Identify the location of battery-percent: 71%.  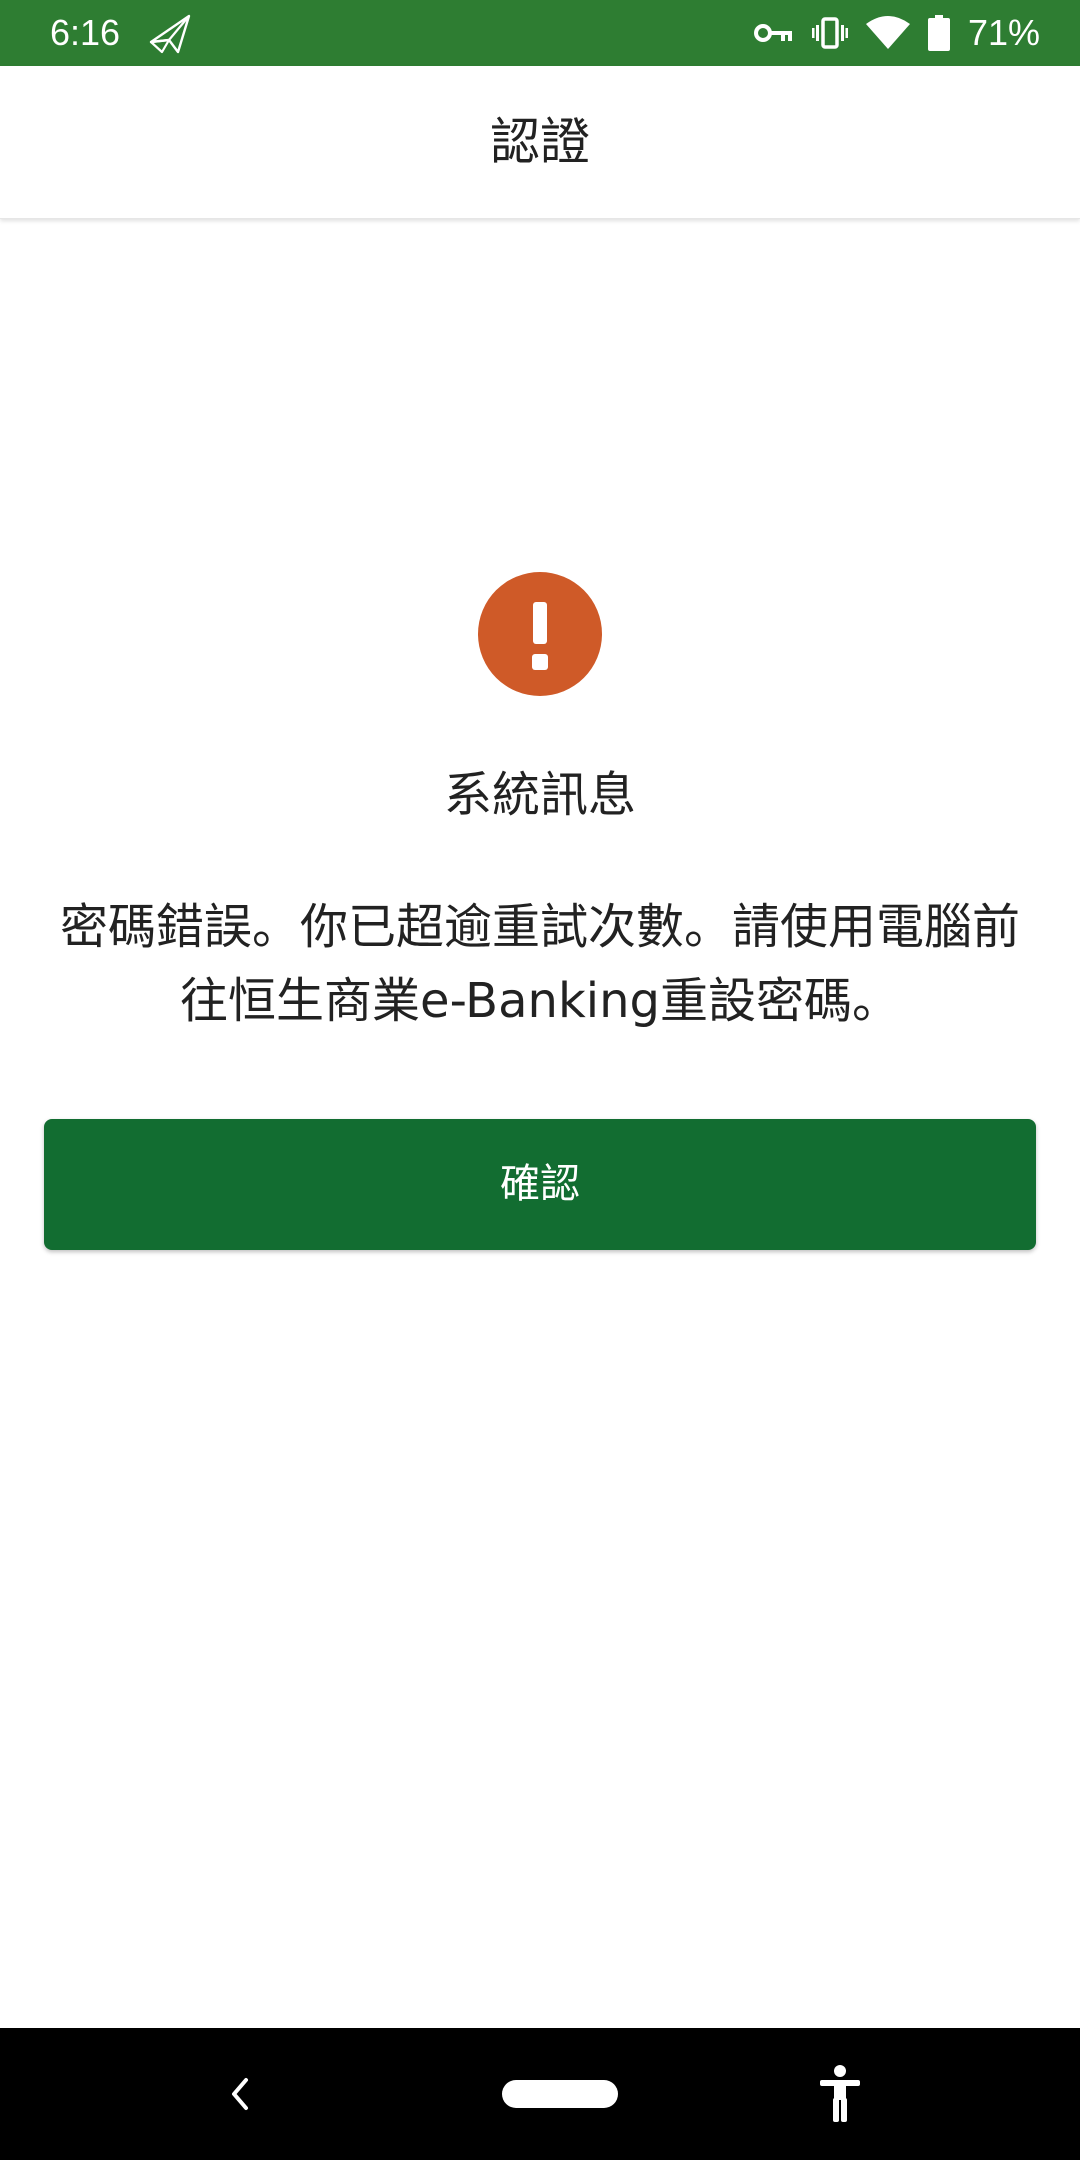
(1003, 32).